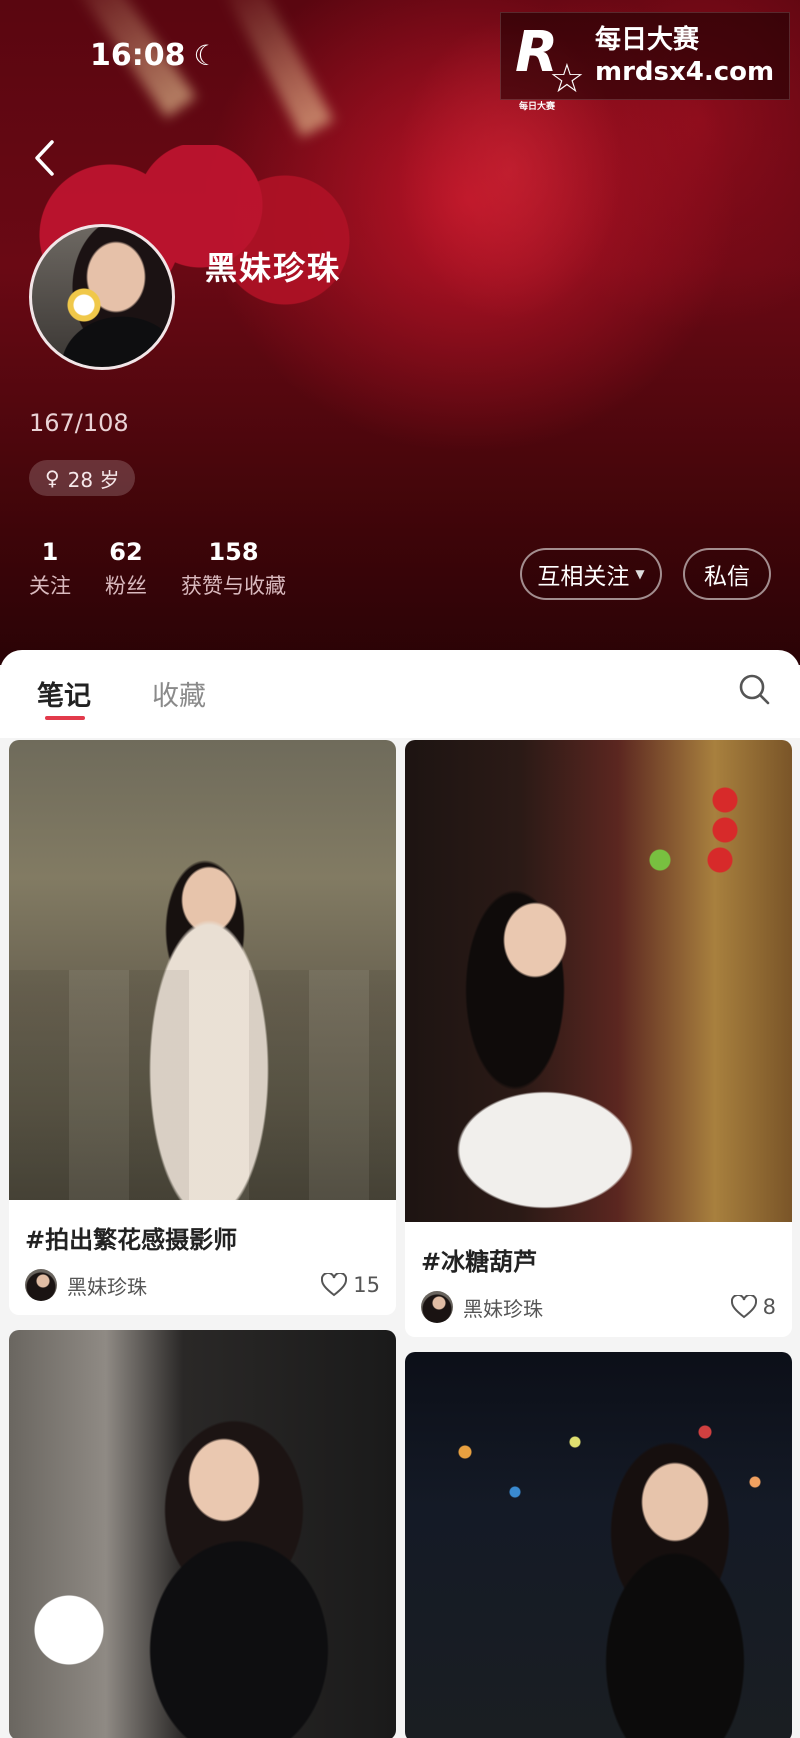 The width and height of the screenshot is (800, 1738). What do you see at coordinates (179, 693) in the screenshot?
I see `tab-favorites: 收藏` at bounding box center [179, 693].